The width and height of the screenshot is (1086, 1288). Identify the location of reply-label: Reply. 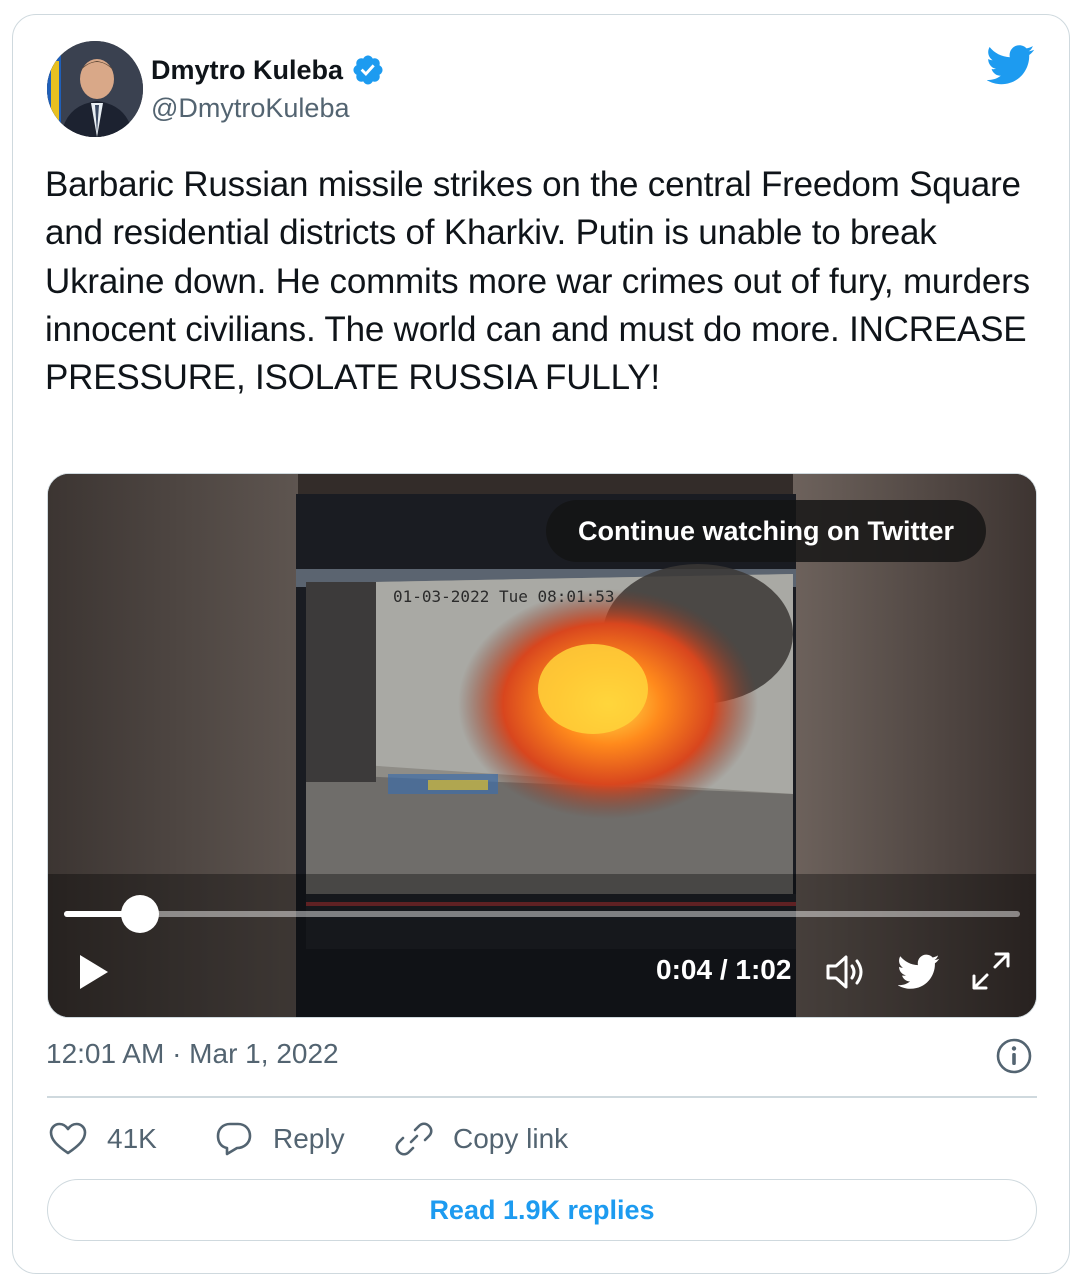
(309, 1138).